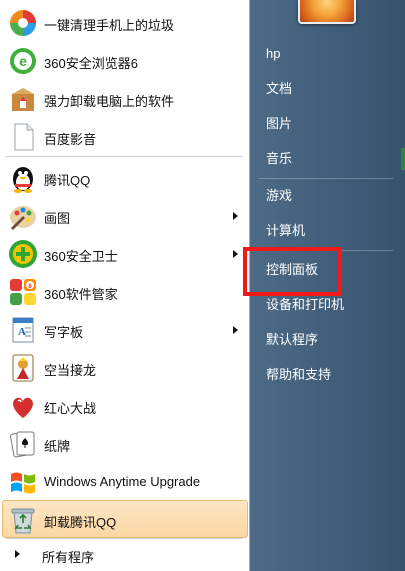  What do you see at coordinates (125, 405) in the screenshot?
I see `program-item-hearts: 红心大战` at bounding box center [125, 405].